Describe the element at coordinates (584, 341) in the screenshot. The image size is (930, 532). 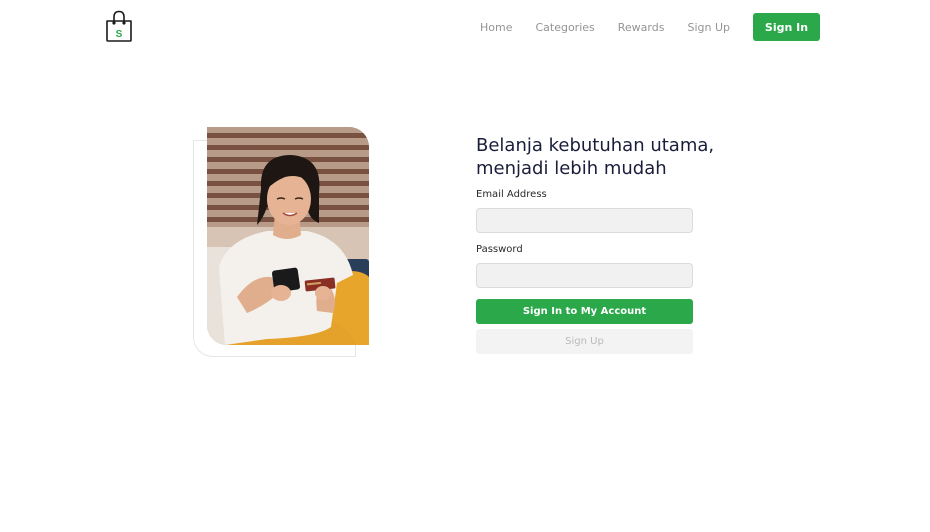
I see `sign-up-button: Sign Up` at that location.